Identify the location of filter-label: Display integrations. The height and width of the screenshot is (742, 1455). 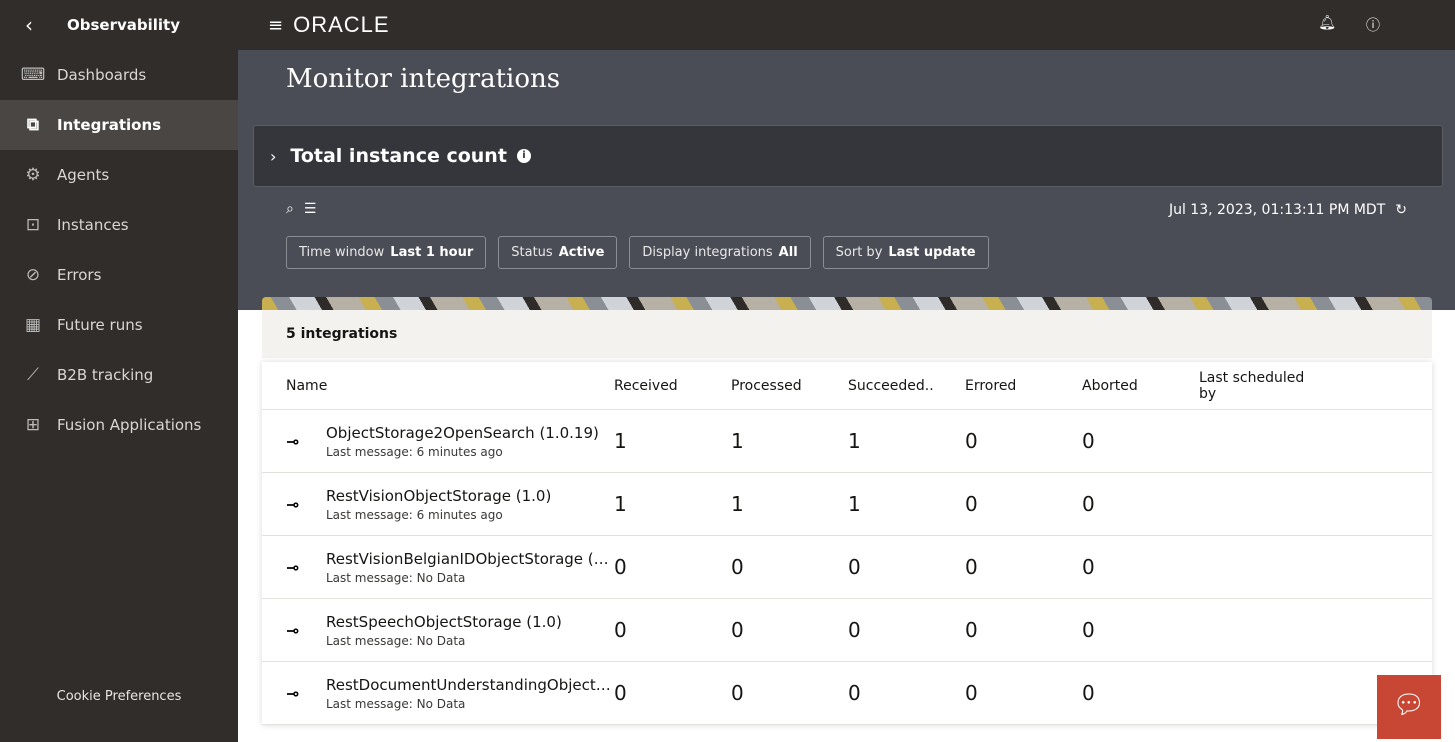
(707, 252).